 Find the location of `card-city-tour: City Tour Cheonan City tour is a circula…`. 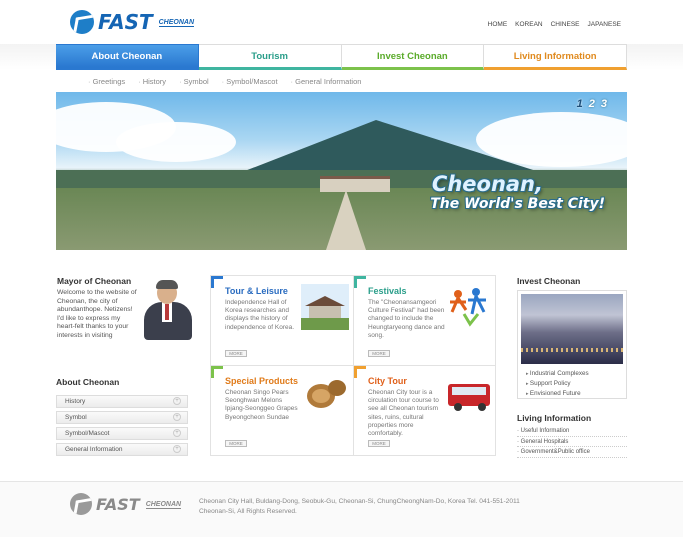

card-city-tour: City Tour Cheonan City tour is a circula… is located at coordinates (425, 410).